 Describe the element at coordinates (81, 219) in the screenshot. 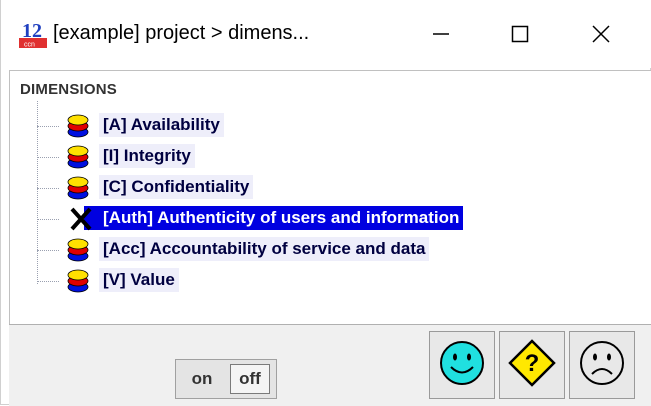

I see `cross-icon` at that location.